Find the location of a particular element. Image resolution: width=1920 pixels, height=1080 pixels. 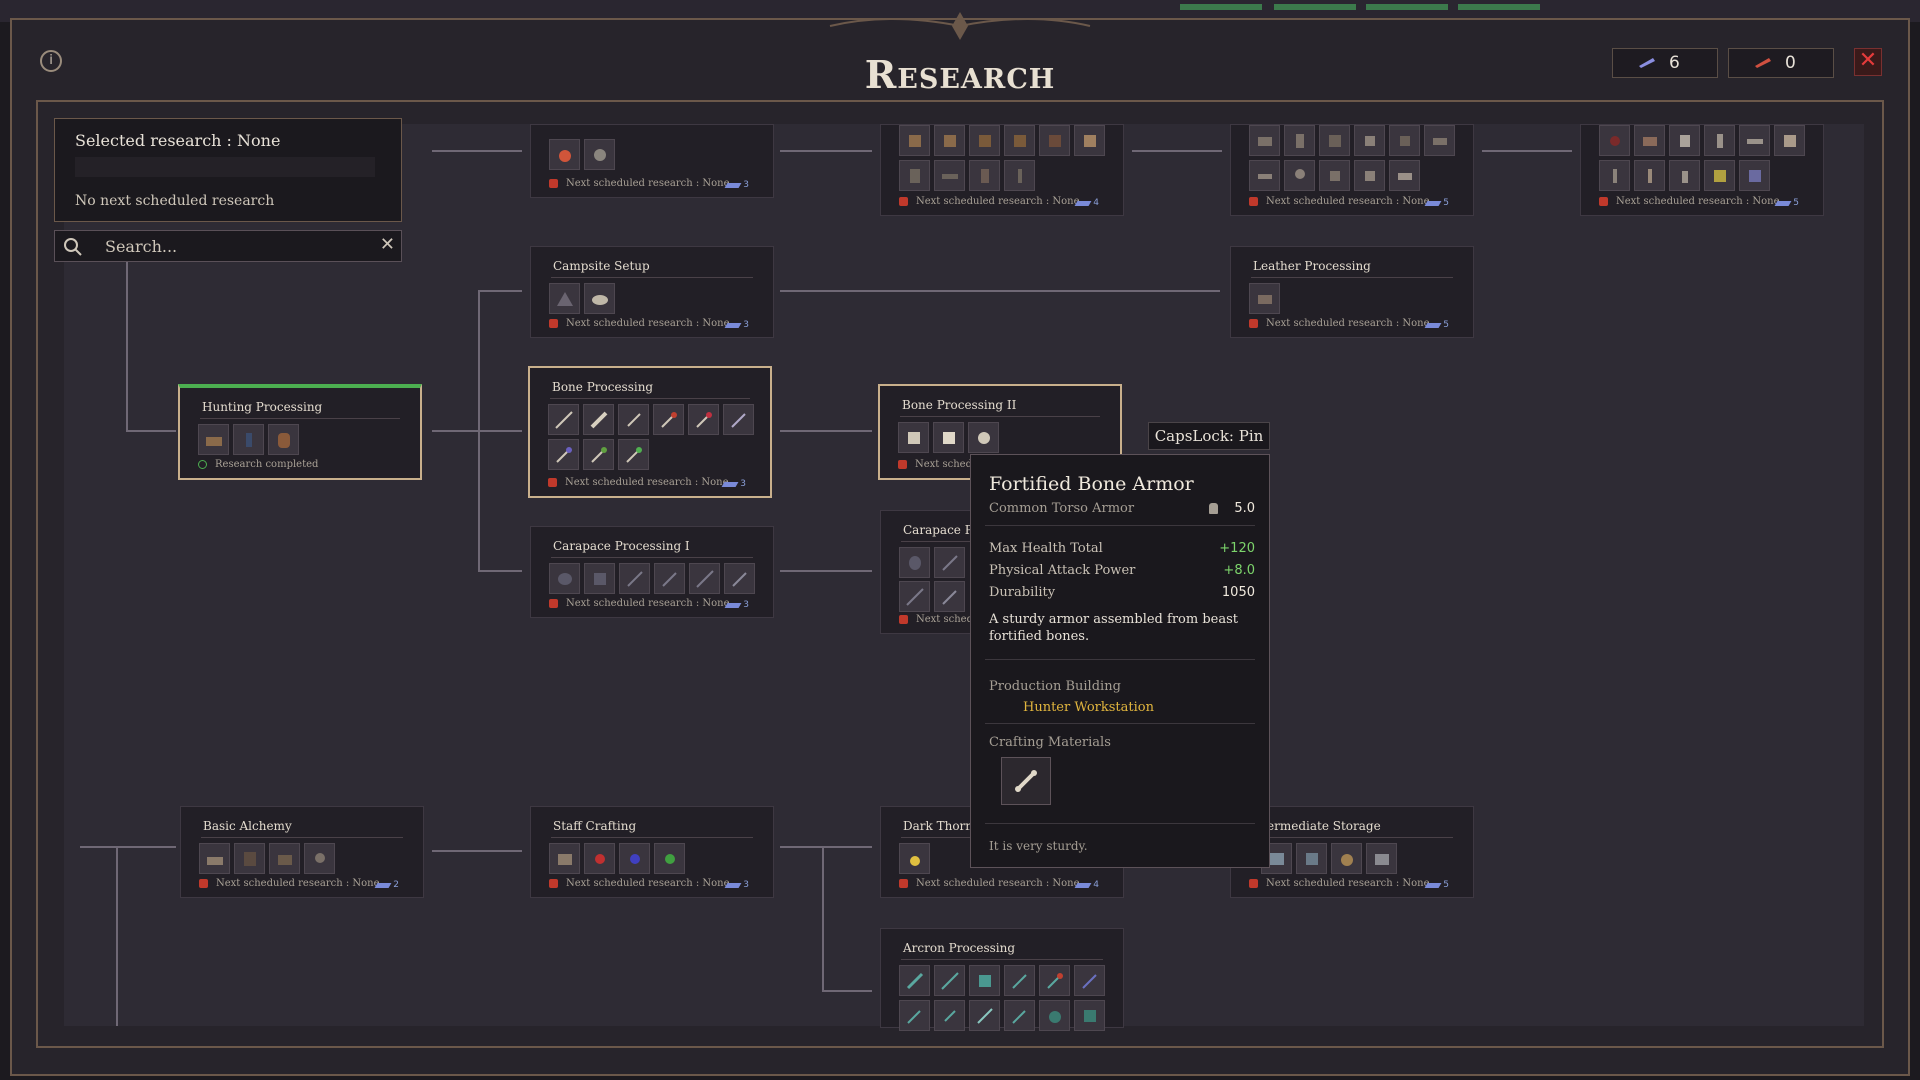

node-cost: 2 is located at coordinates (396, 885).